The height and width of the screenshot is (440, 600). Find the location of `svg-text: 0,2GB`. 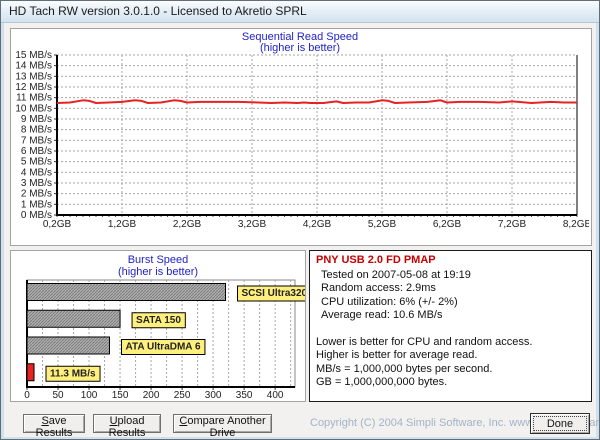

svg-text: 0,2GB is located at coordinates (57, 224).